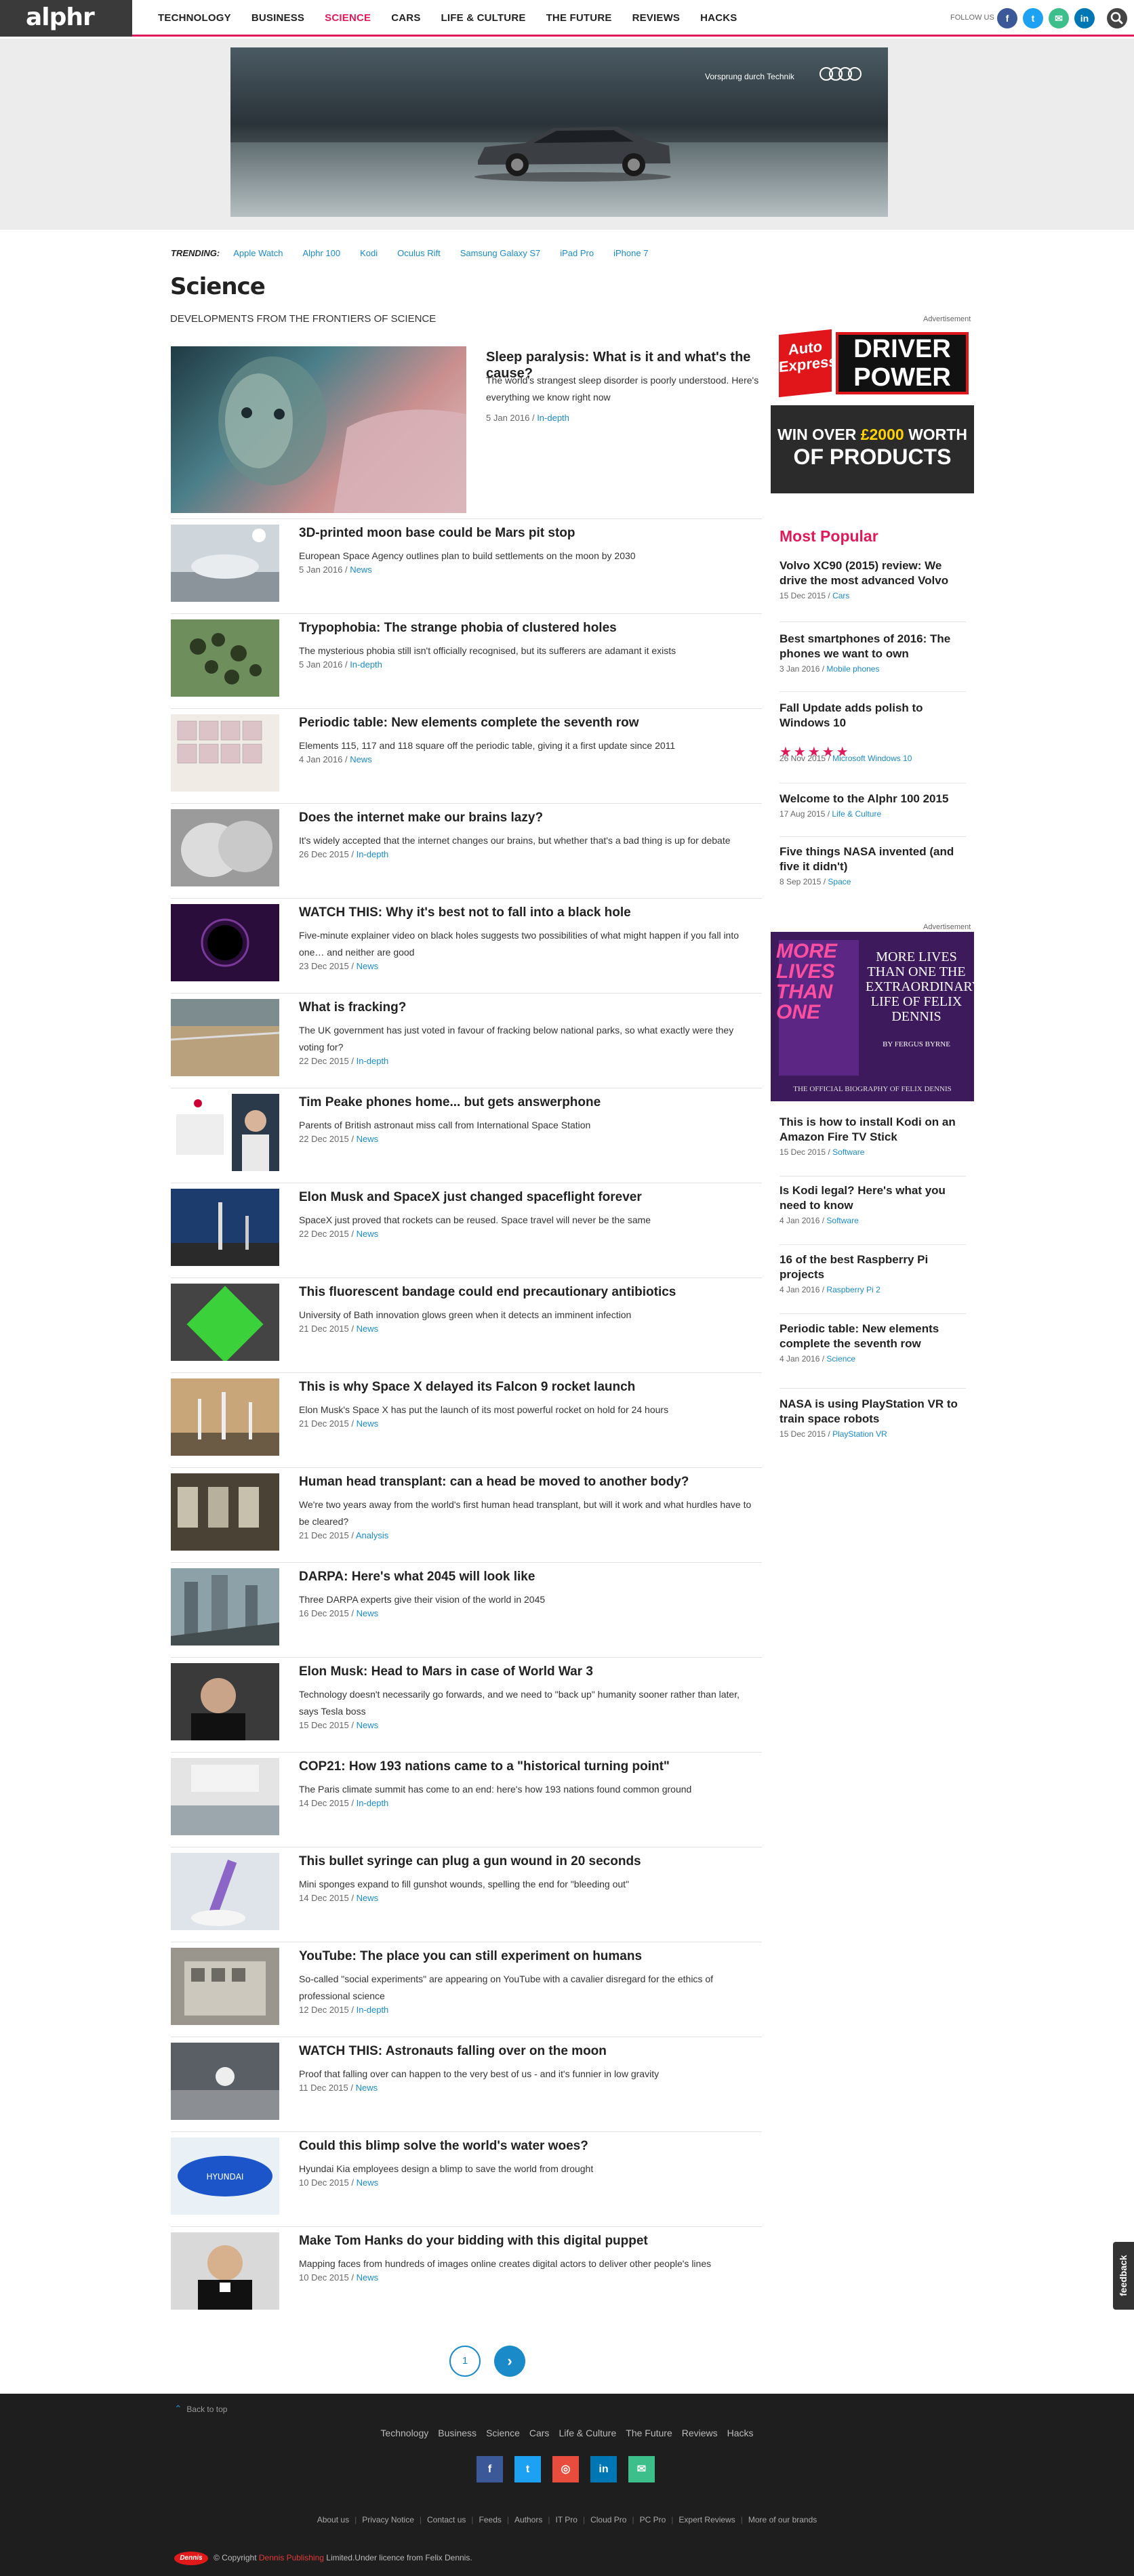 This screenshot has height=2576, width=1134. What do you see at coordinates (587, 2433) in the screenshot?
I see `footer-nav-link: Life & Culture` at bounding box center [587, 2433].